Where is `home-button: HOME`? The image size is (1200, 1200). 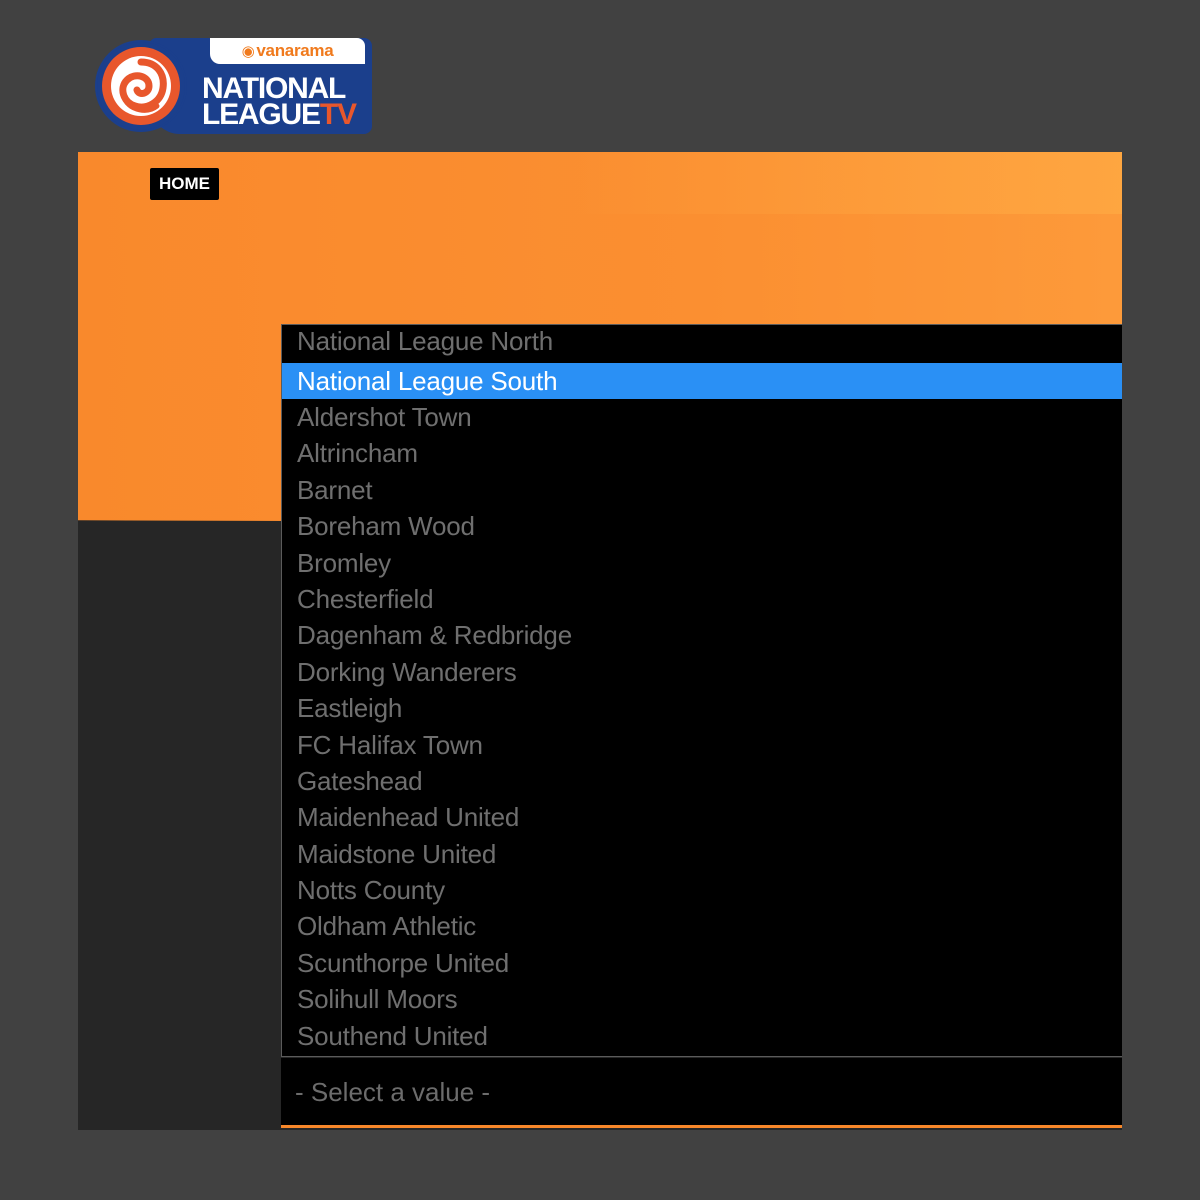
home-button: HOME is located at coordinates (184, 184).